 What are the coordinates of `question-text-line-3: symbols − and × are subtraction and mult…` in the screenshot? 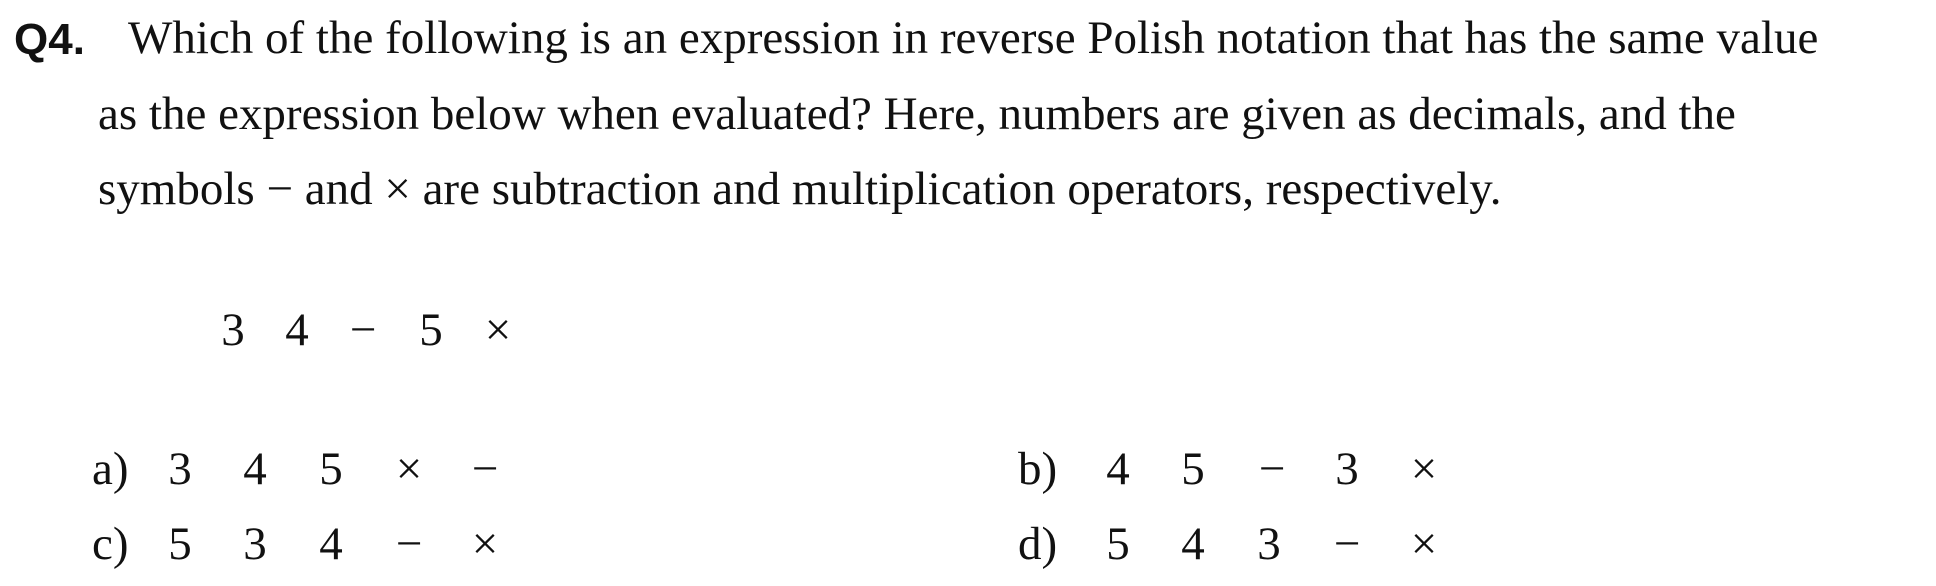 It's located at (800, 189).